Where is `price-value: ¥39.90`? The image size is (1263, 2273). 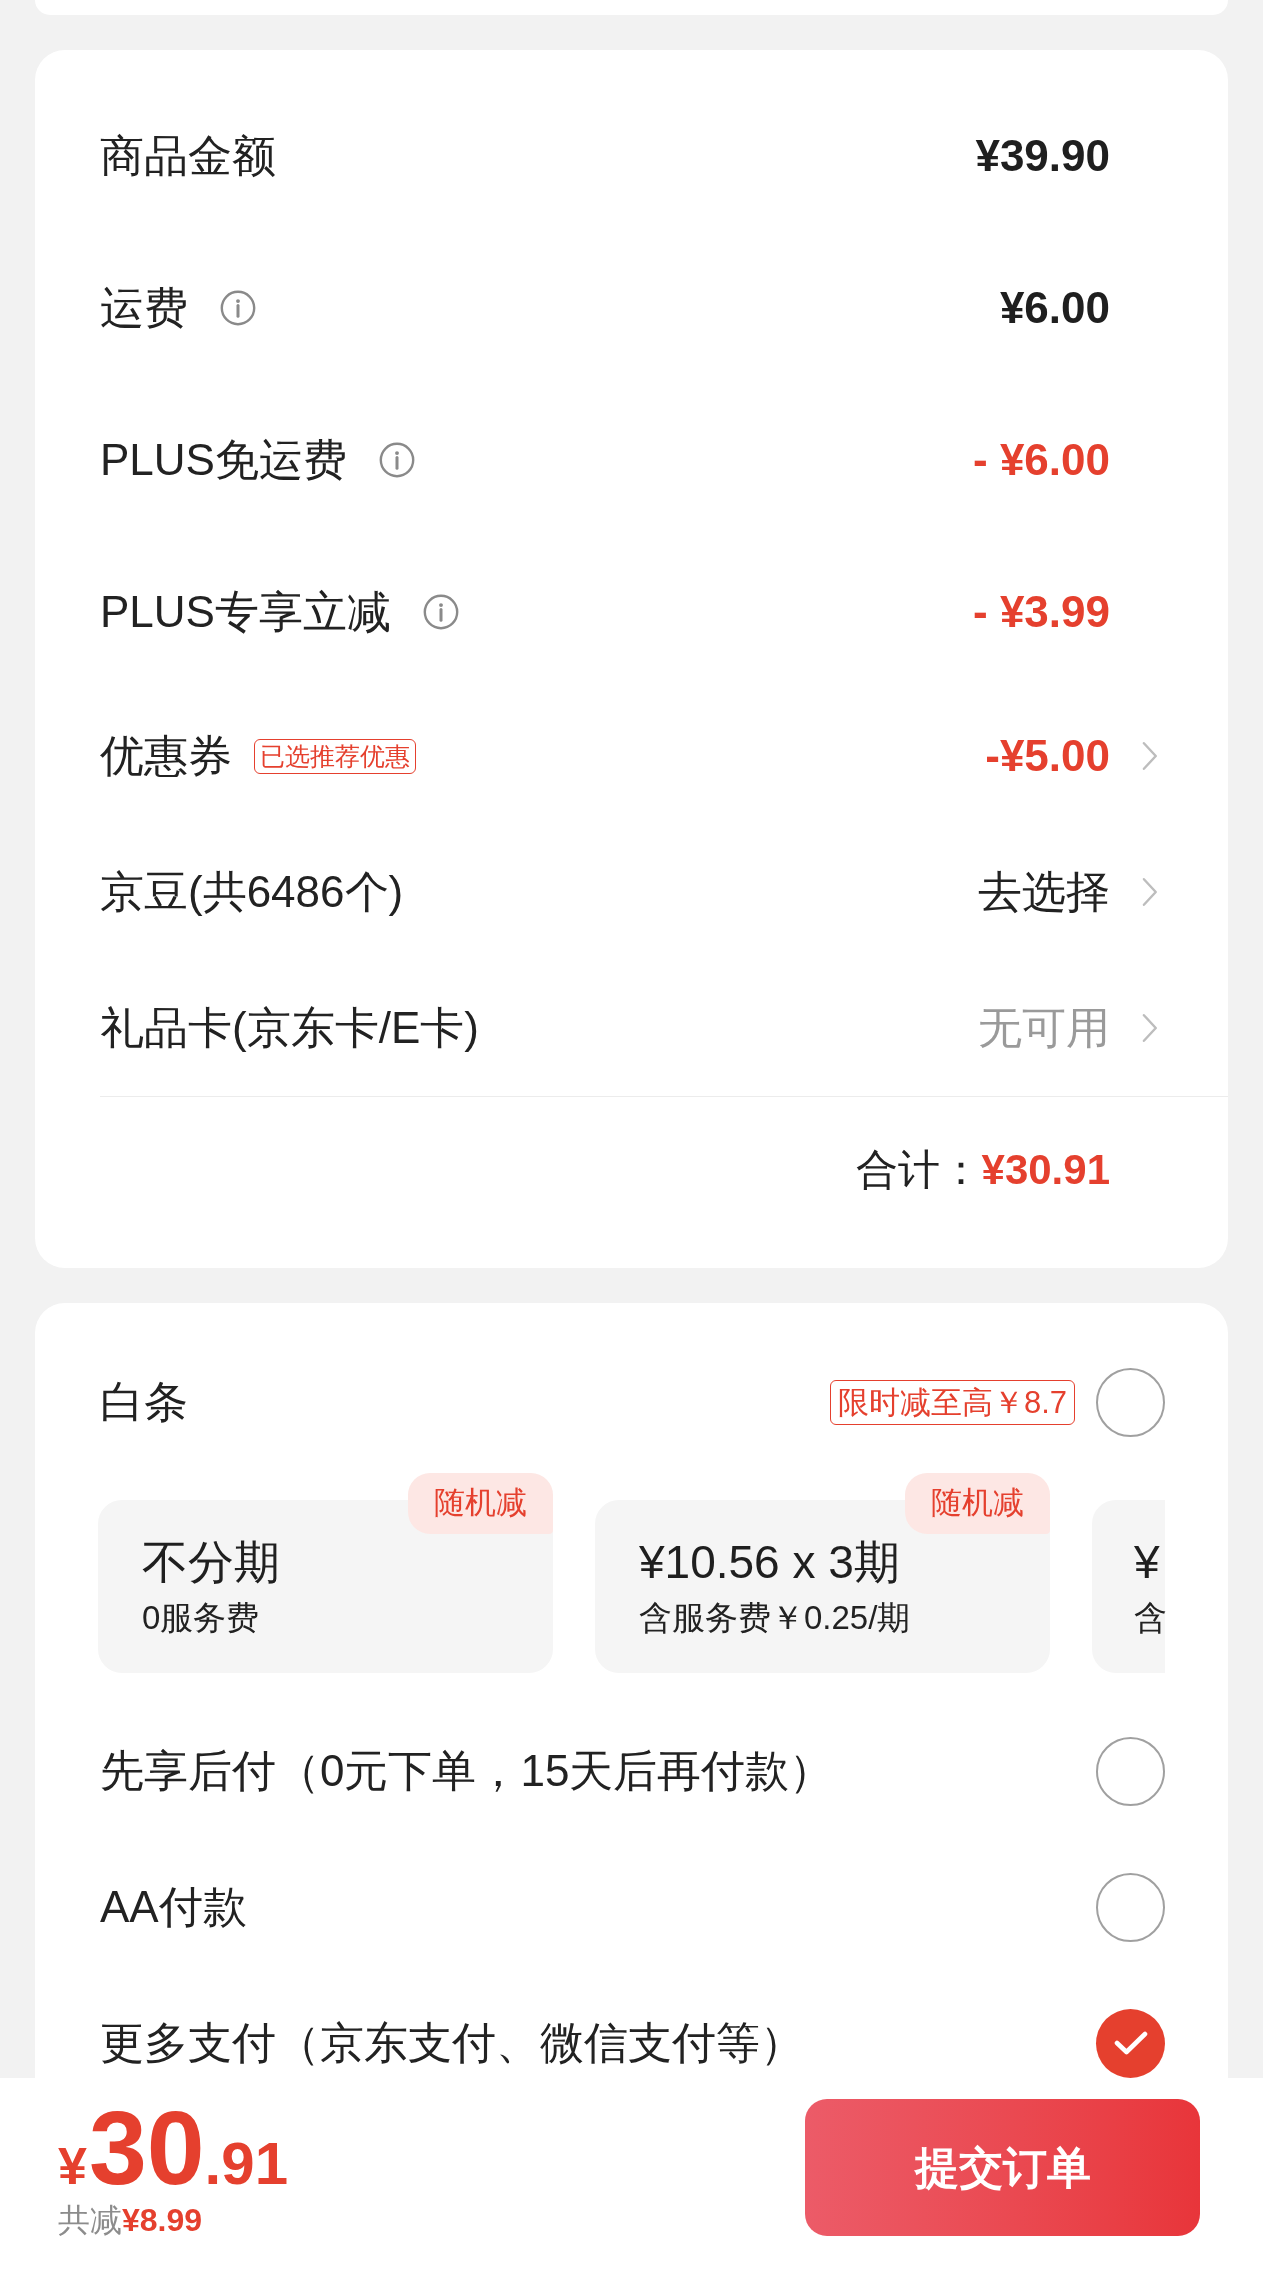 price-value: ¥39.90 is located at coordinates (1042, 156).